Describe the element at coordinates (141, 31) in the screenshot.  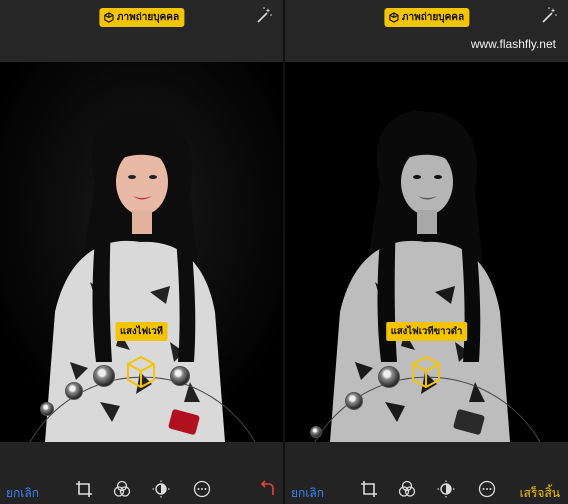
I see `top-bar: ภาพถ่ายบุคคล` at that location.